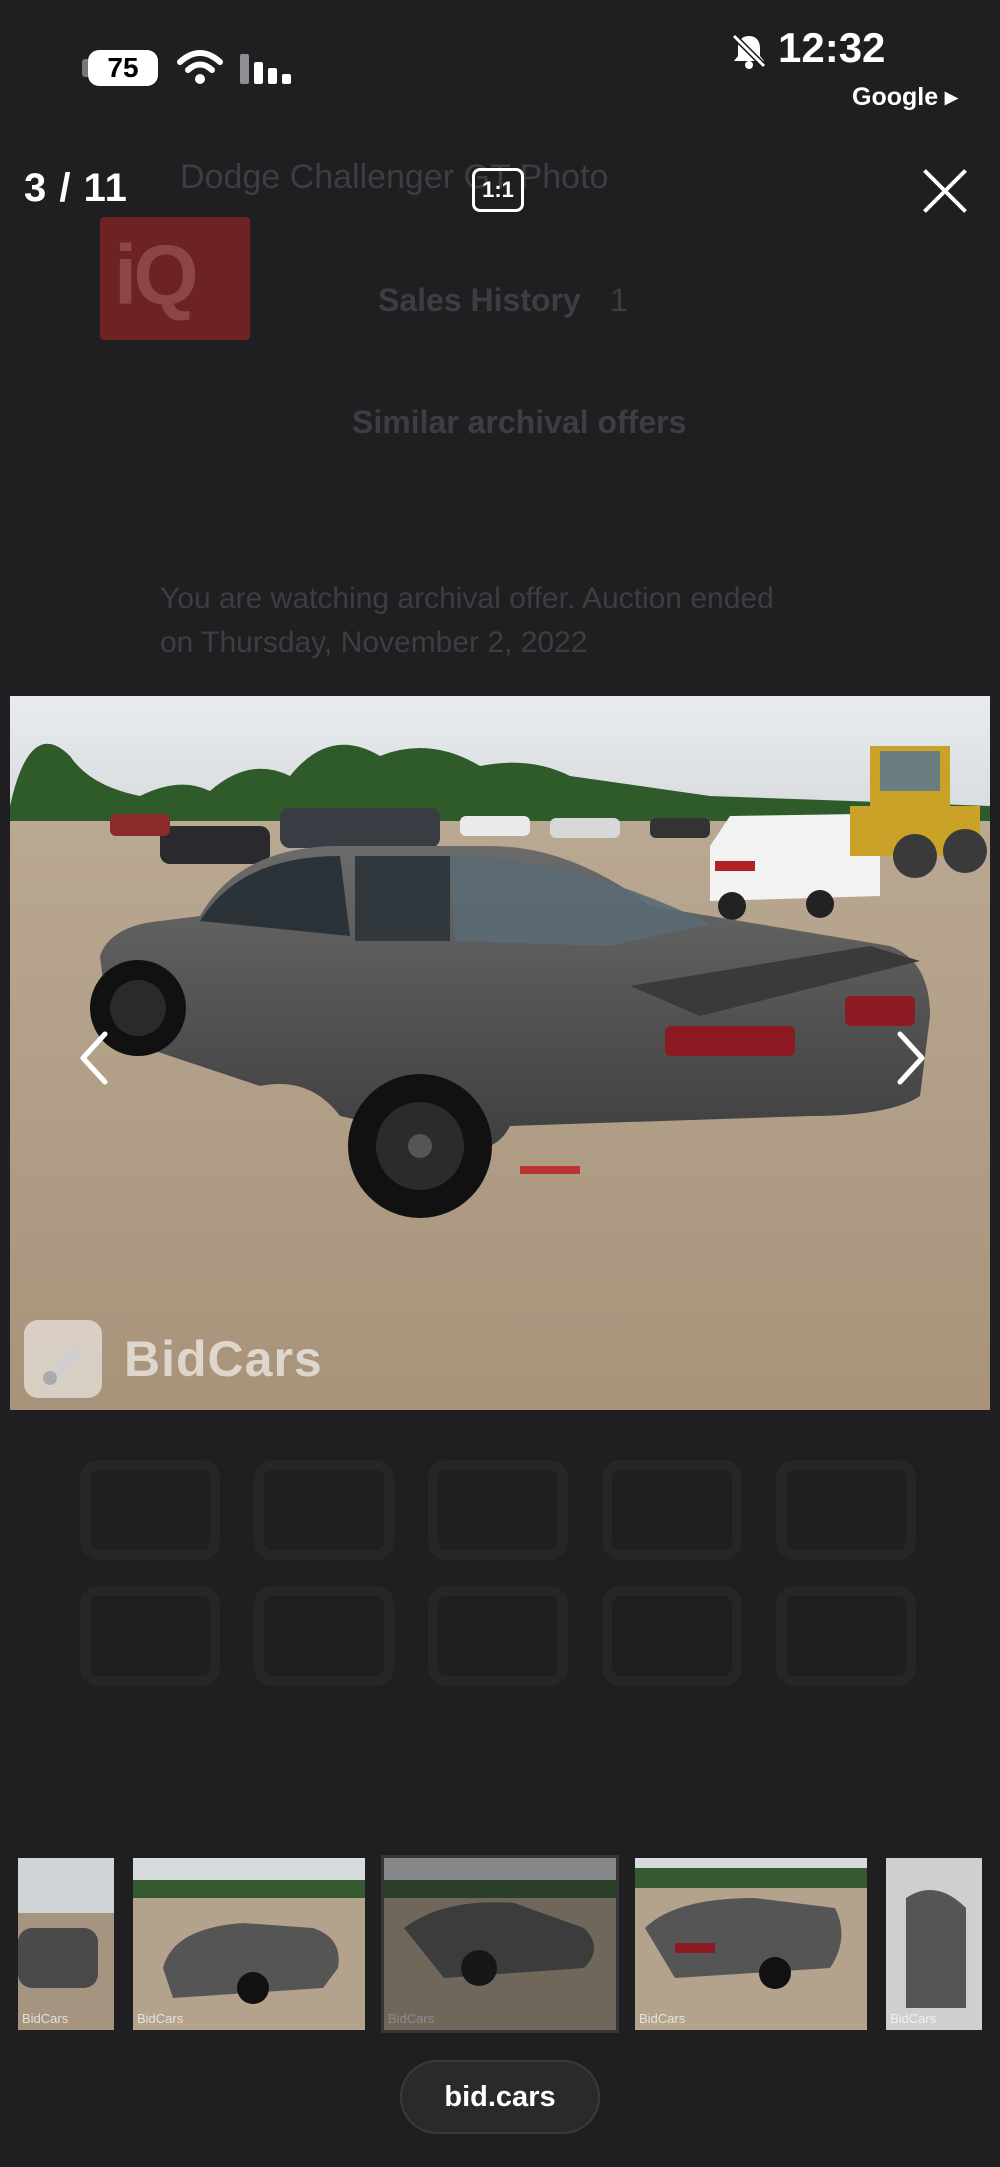 The image size is (1000, 2167). I want to click on thumbnail-strip: BidCars BidCars BidCars BidCars BidCars, so click(500, 1944).